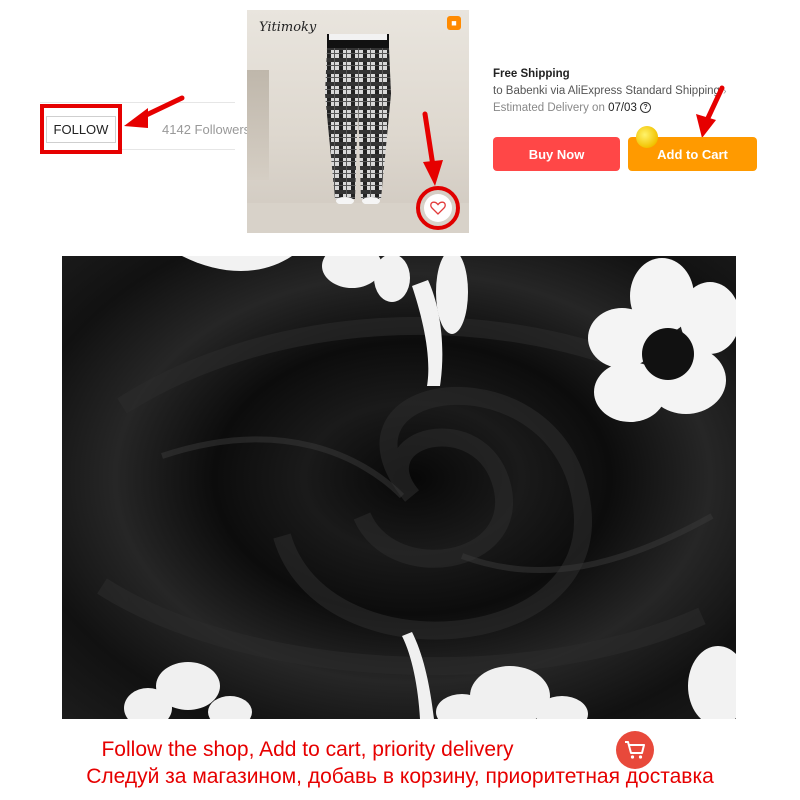  I want to click on buy-now-label: Buy Now, so click(556, 154).